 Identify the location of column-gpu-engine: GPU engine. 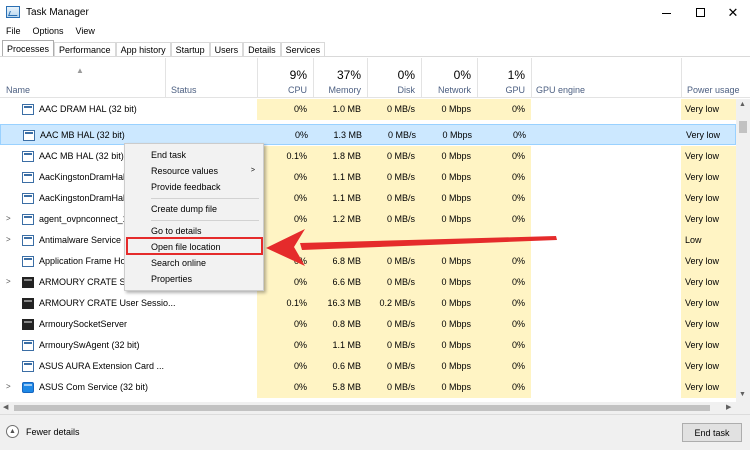
(606, 78).